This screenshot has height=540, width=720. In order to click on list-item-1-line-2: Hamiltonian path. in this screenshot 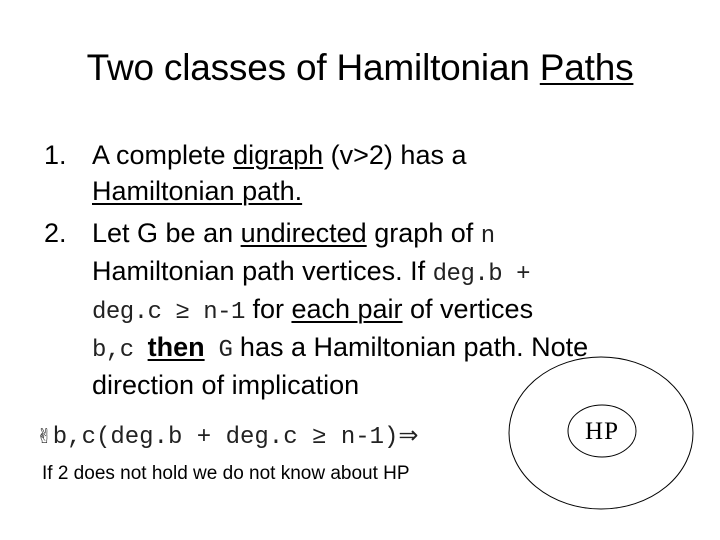, I will do `click(197, 191)`.